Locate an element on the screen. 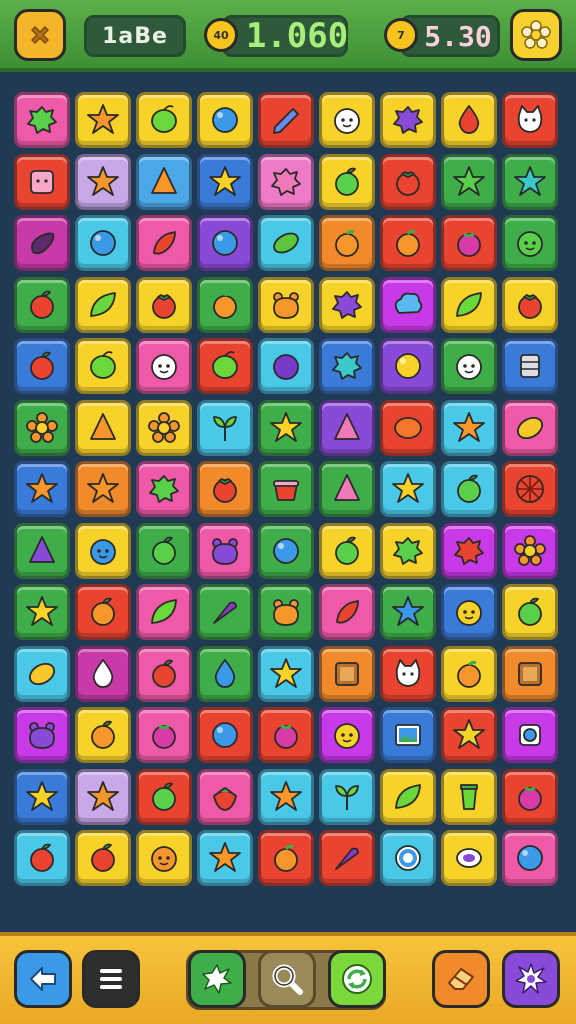 This screenshot has width=576, height=1024. tile-wheel-red is located at coordinates (530, 489).